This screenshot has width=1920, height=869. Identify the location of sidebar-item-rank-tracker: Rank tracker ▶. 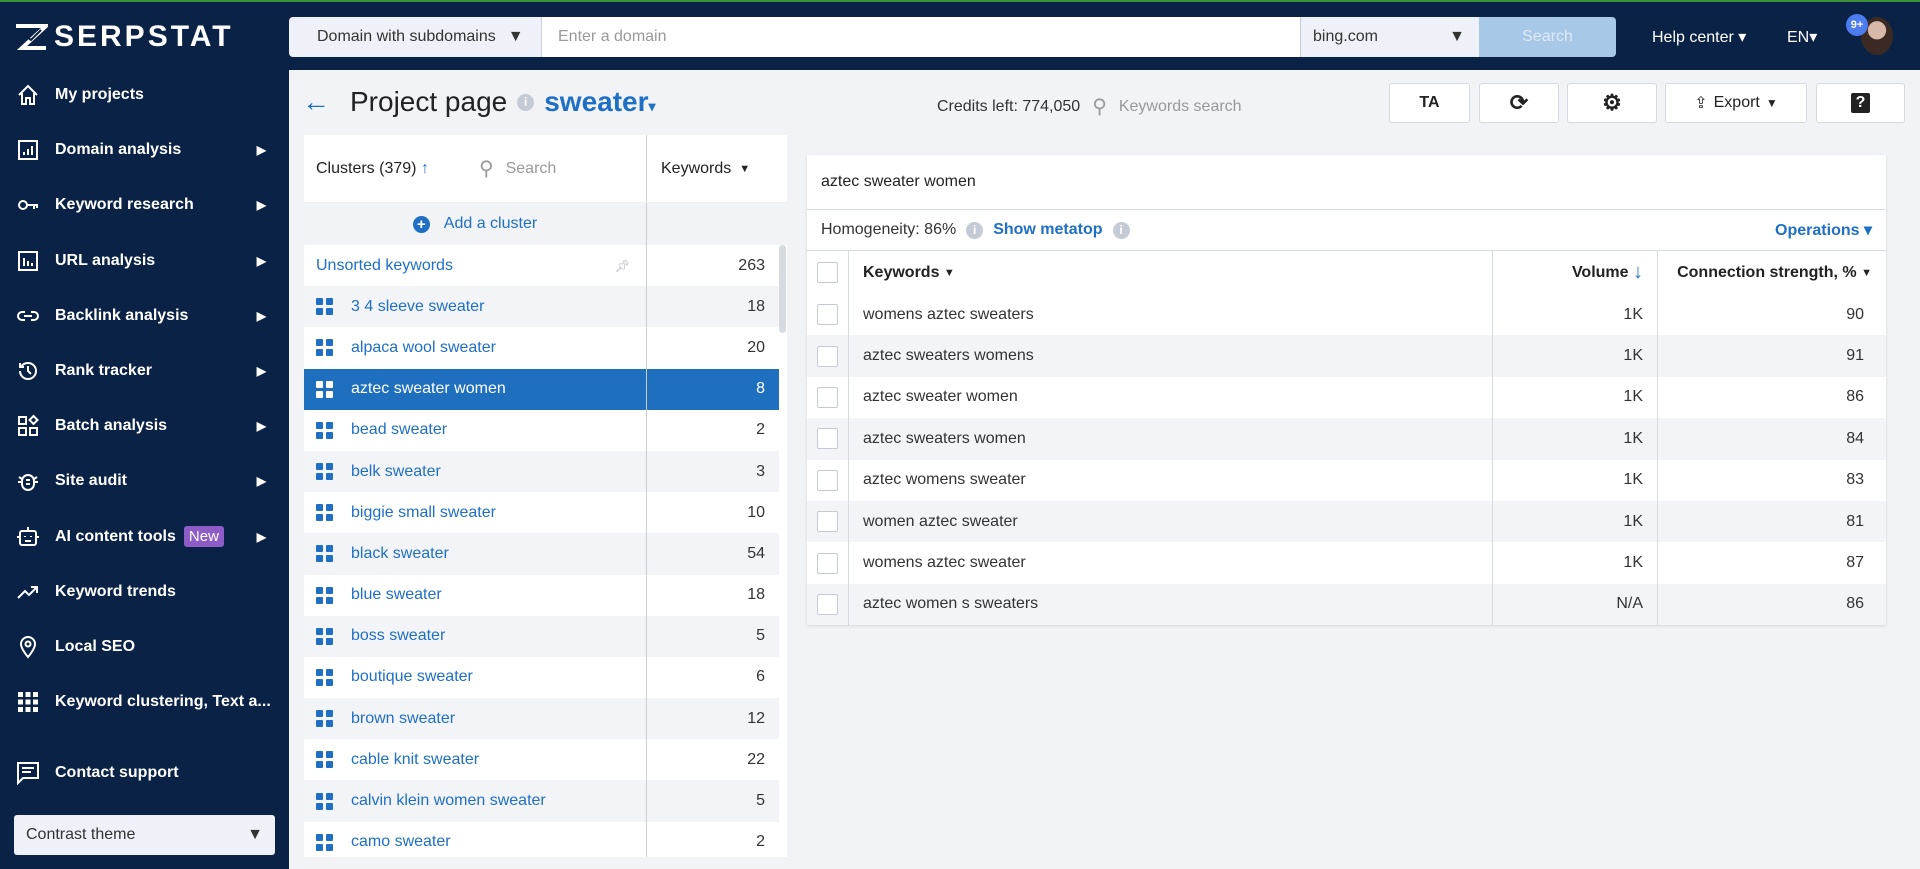
(145, 371).